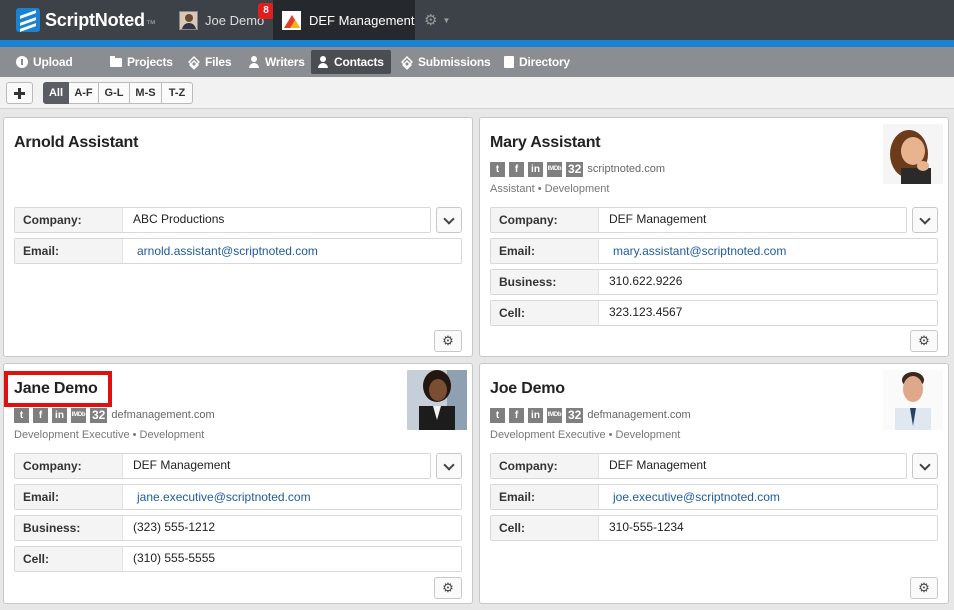 This screenshot has width=954, height=610. I want to click on contact-name: Mary Assistant, so click(545, 143).